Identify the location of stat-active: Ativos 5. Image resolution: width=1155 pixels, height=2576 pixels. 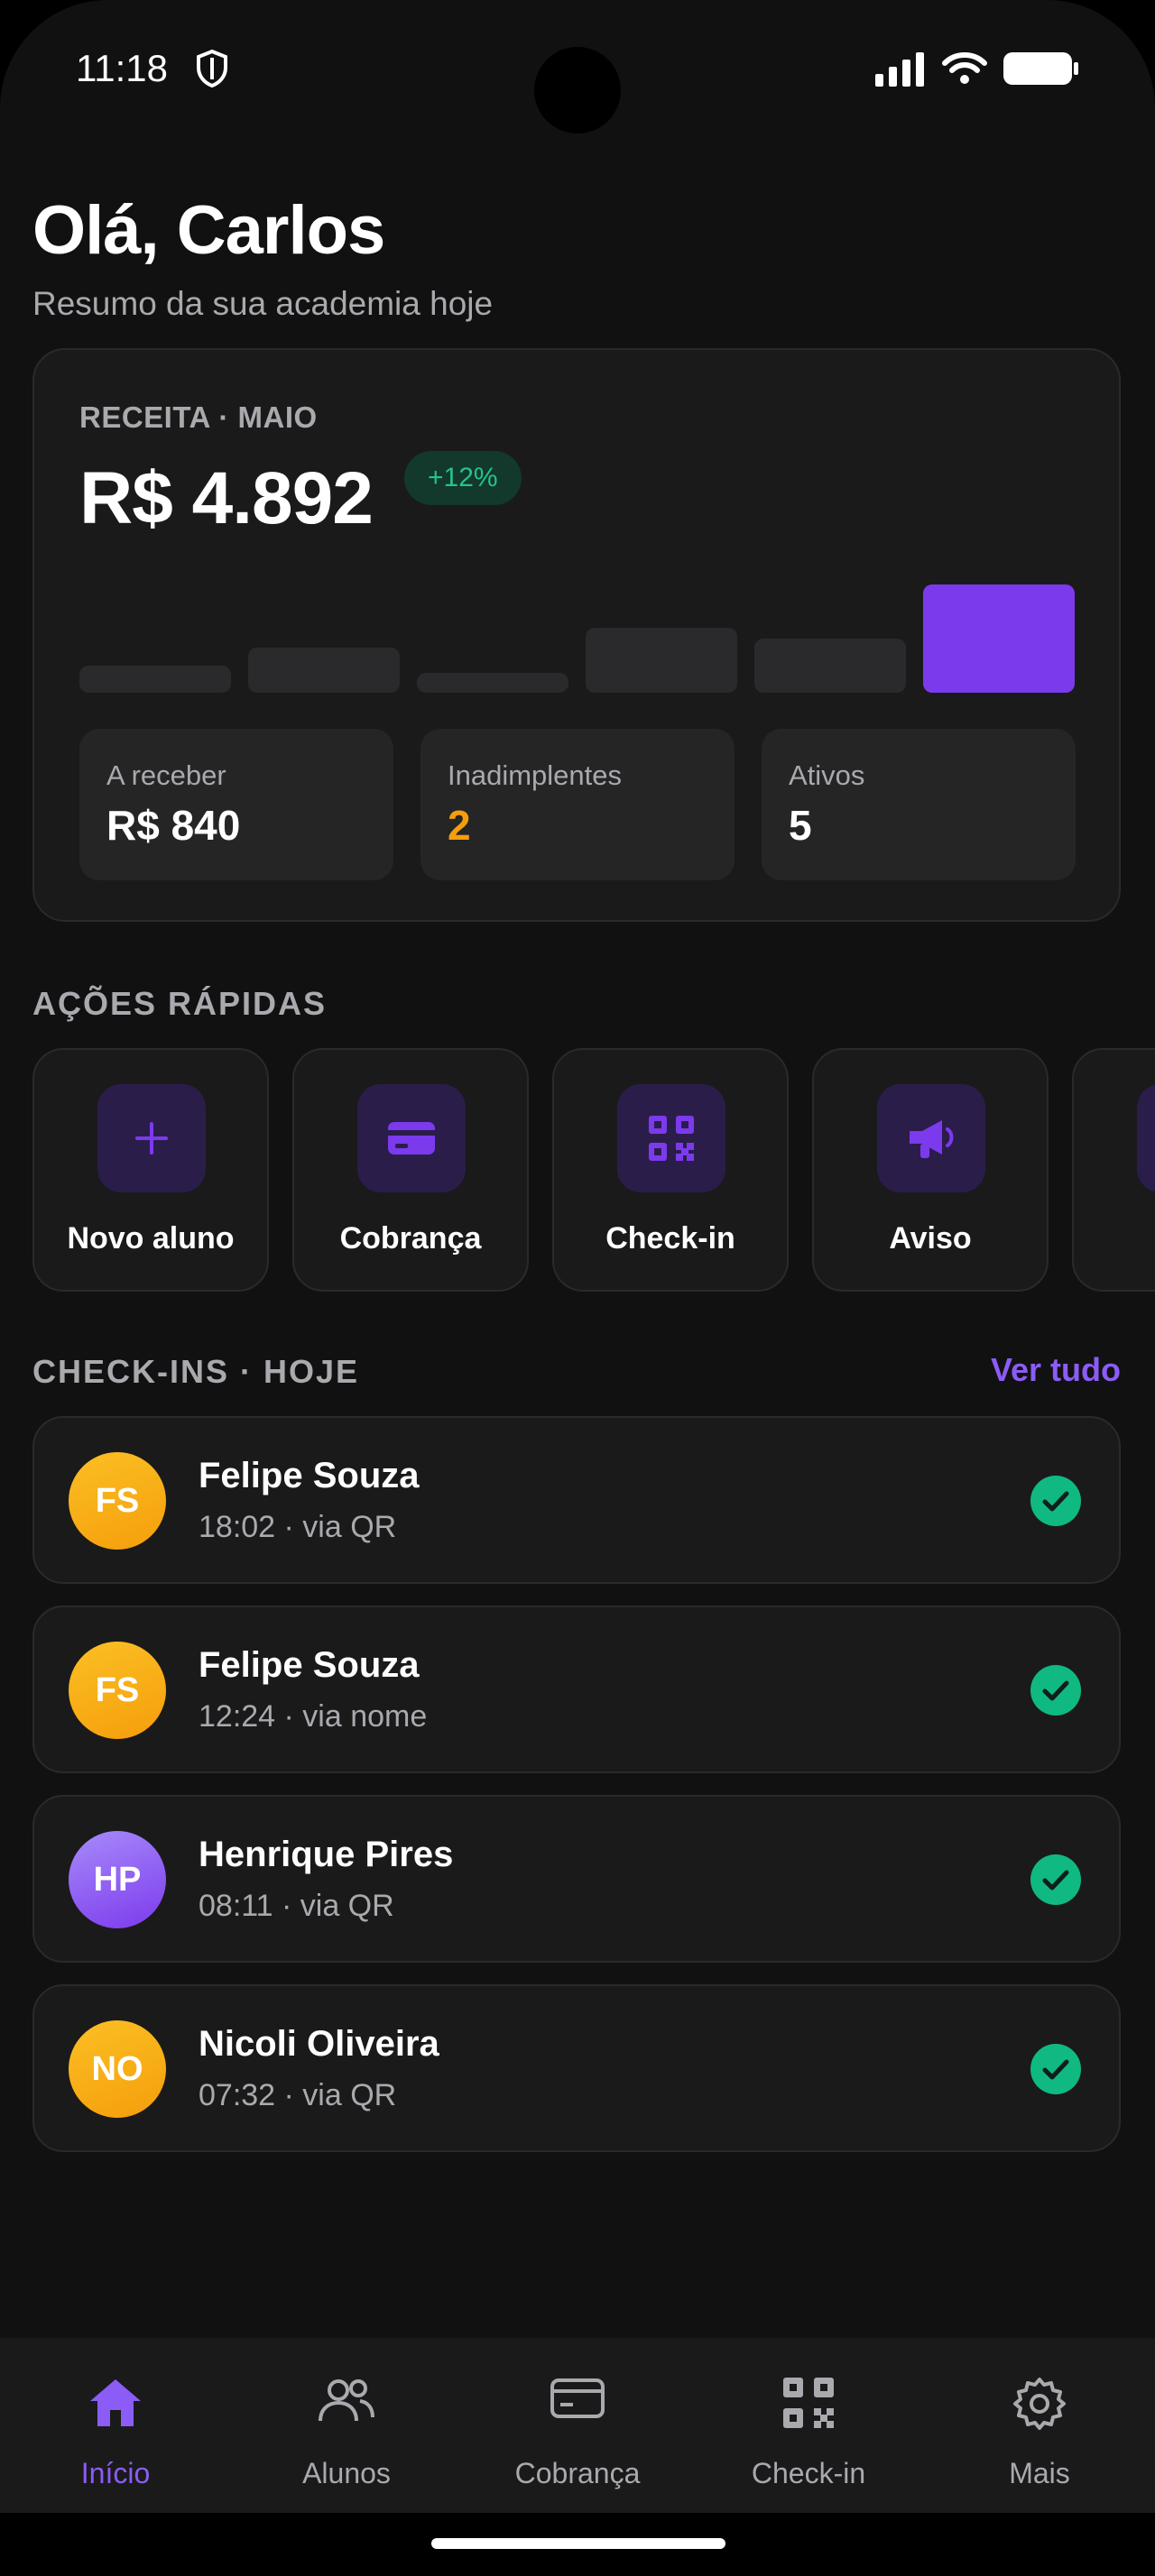
(919, 805).